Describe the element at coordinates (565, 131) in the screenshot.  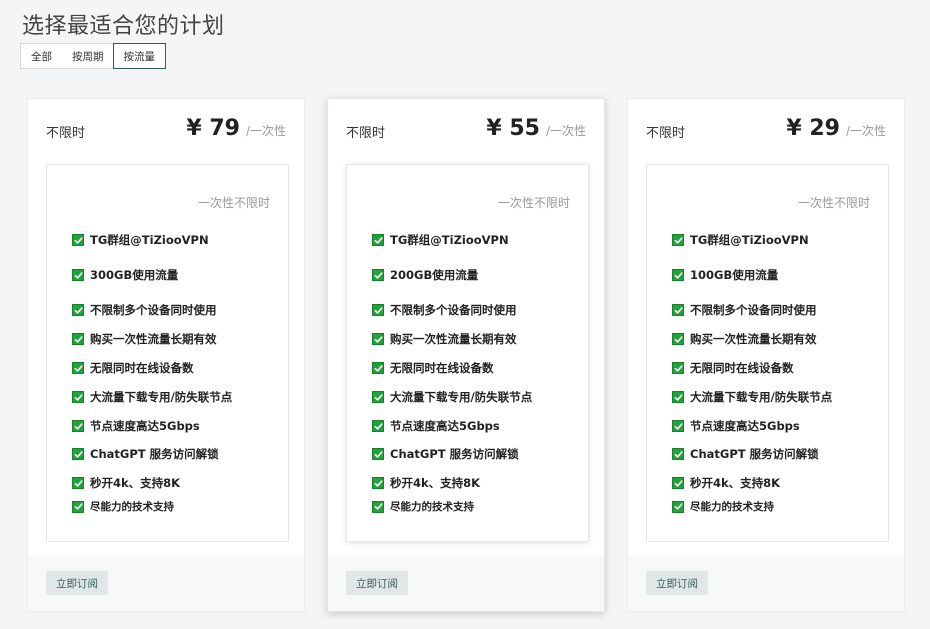
I see `price-period: /一次性` at that location.